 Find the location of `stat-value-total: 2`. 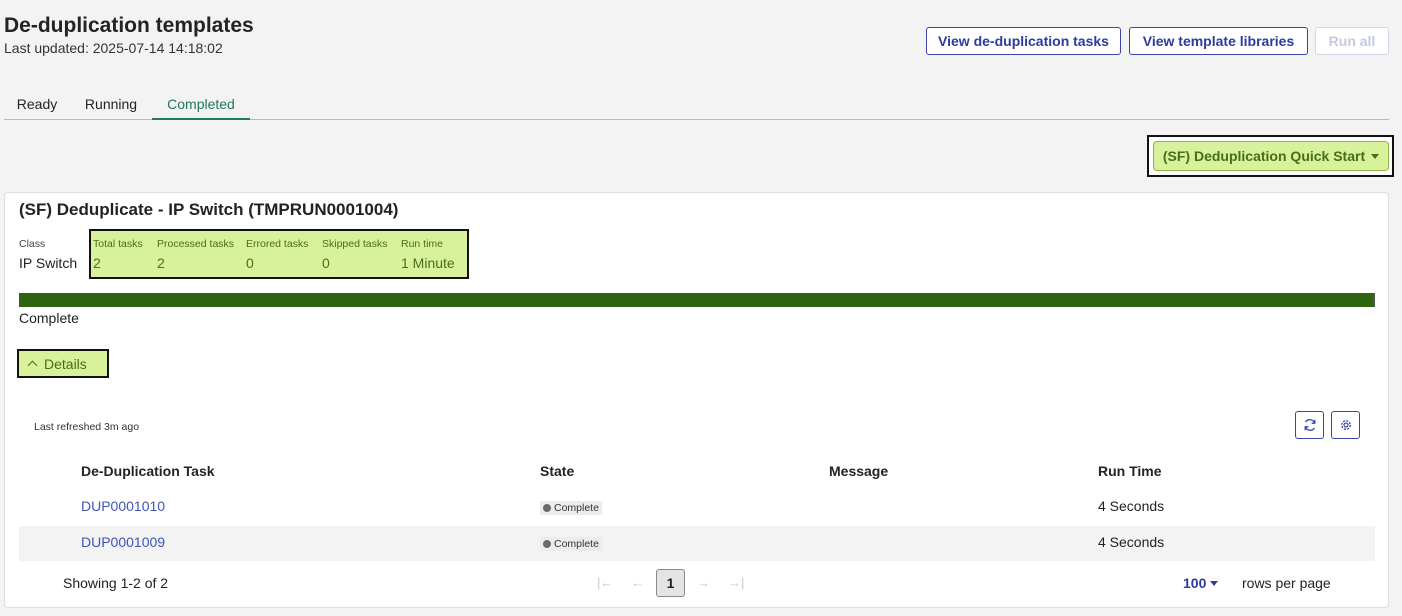

stat-value-total: 2 is located at coordinates (97, 263).